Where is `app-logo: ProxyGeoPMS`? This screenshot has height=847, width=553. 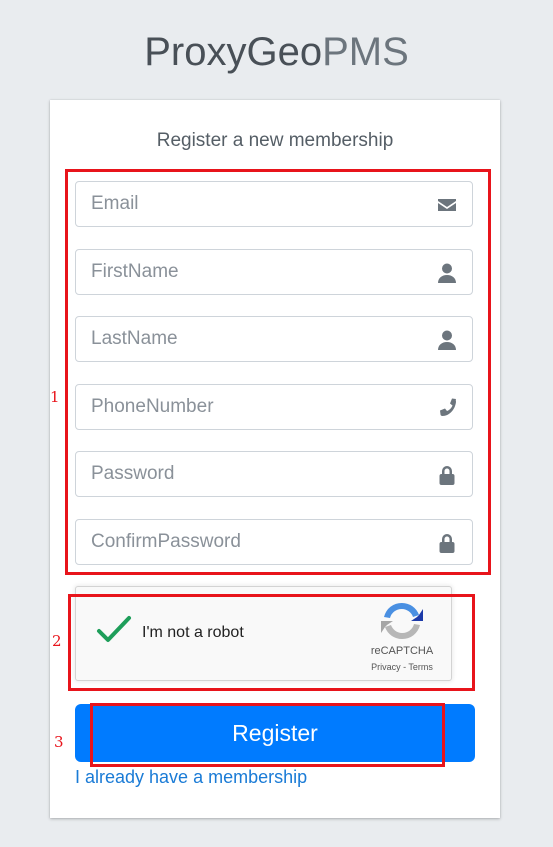
app-logo: ProxyGeoPMS is located at coordinates (276, 52).